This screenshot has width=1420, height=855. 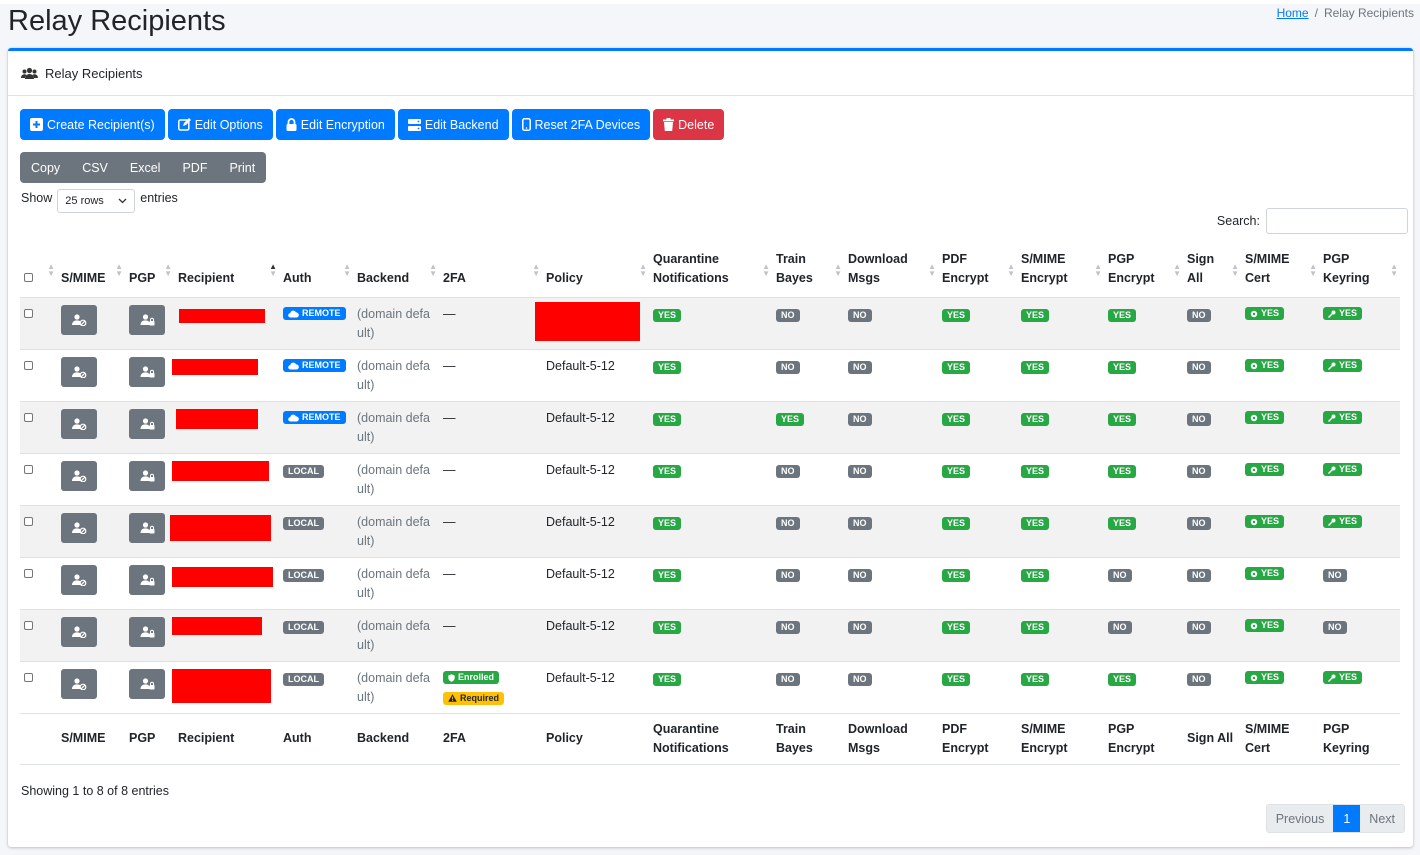 I want to click on col-pgp-enc-label-1: PGP, so click(x=1121, y=258).